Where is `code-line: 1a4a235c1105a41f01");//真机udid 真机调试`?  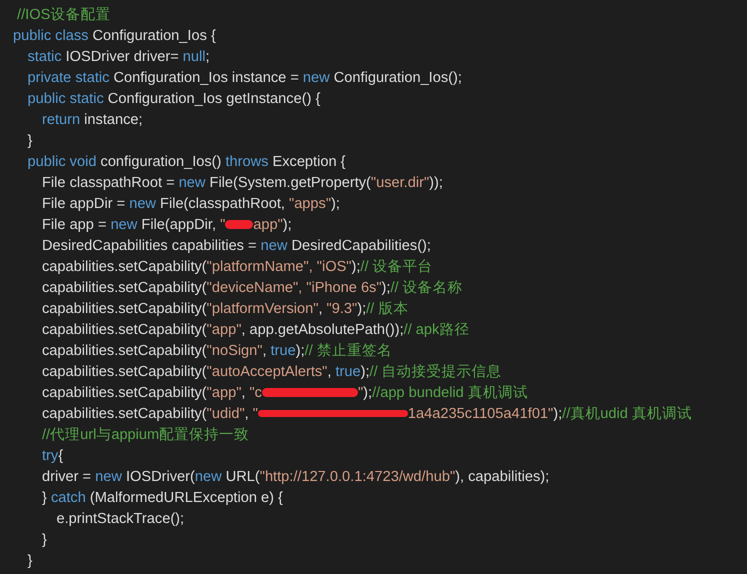 code-line: 1a4a235c1105a41f01");//真机udid 真机调试 is located at coordinates (550, 414).